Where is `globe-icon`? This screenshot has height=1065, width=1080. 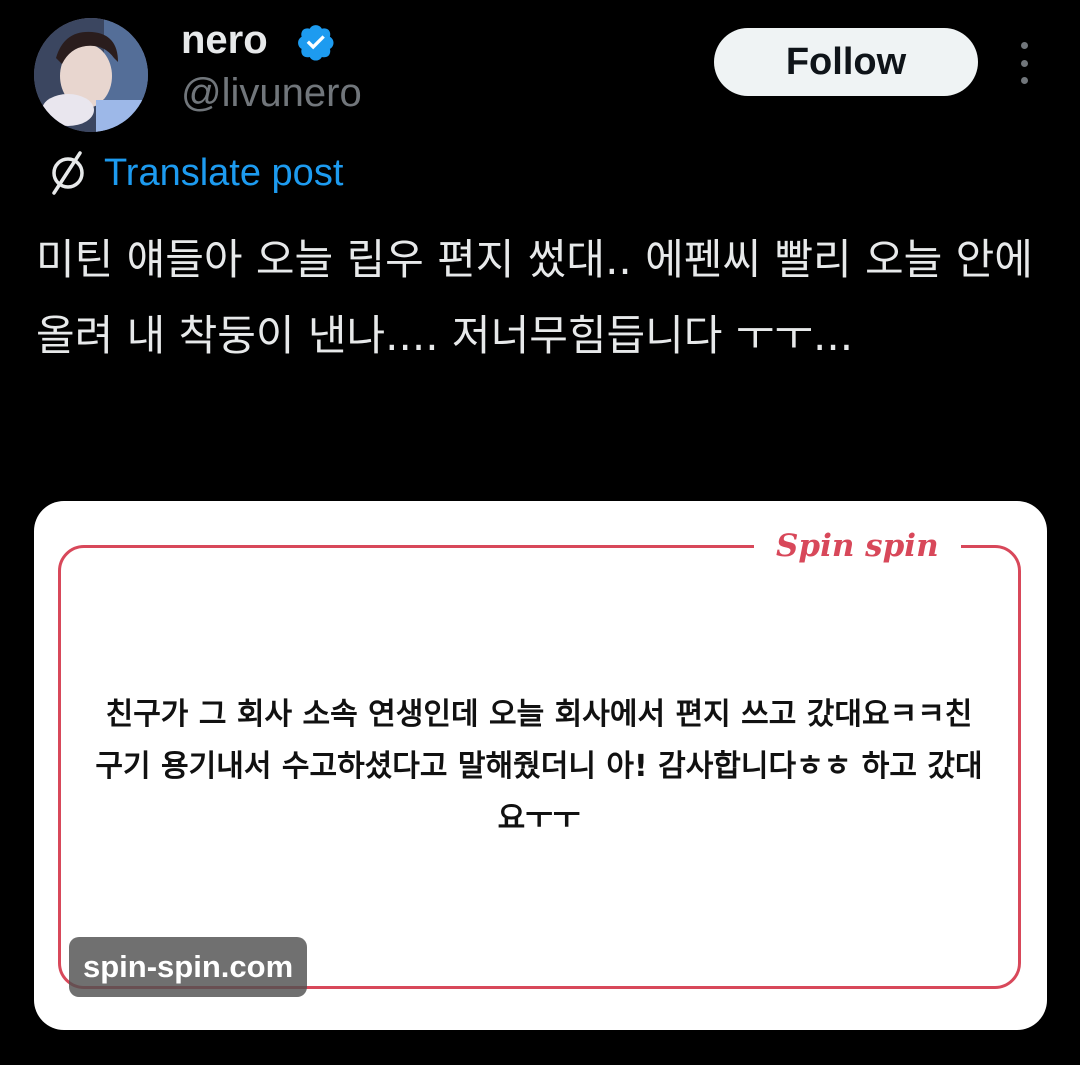 globe-icon is located at coordinates (68, 173).